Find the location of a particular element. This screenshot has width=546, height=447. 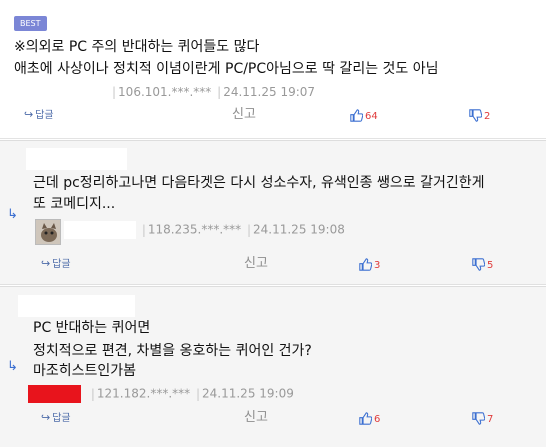

timestamp: 24.11.25 19:08 is located at coordinates (299, 229).